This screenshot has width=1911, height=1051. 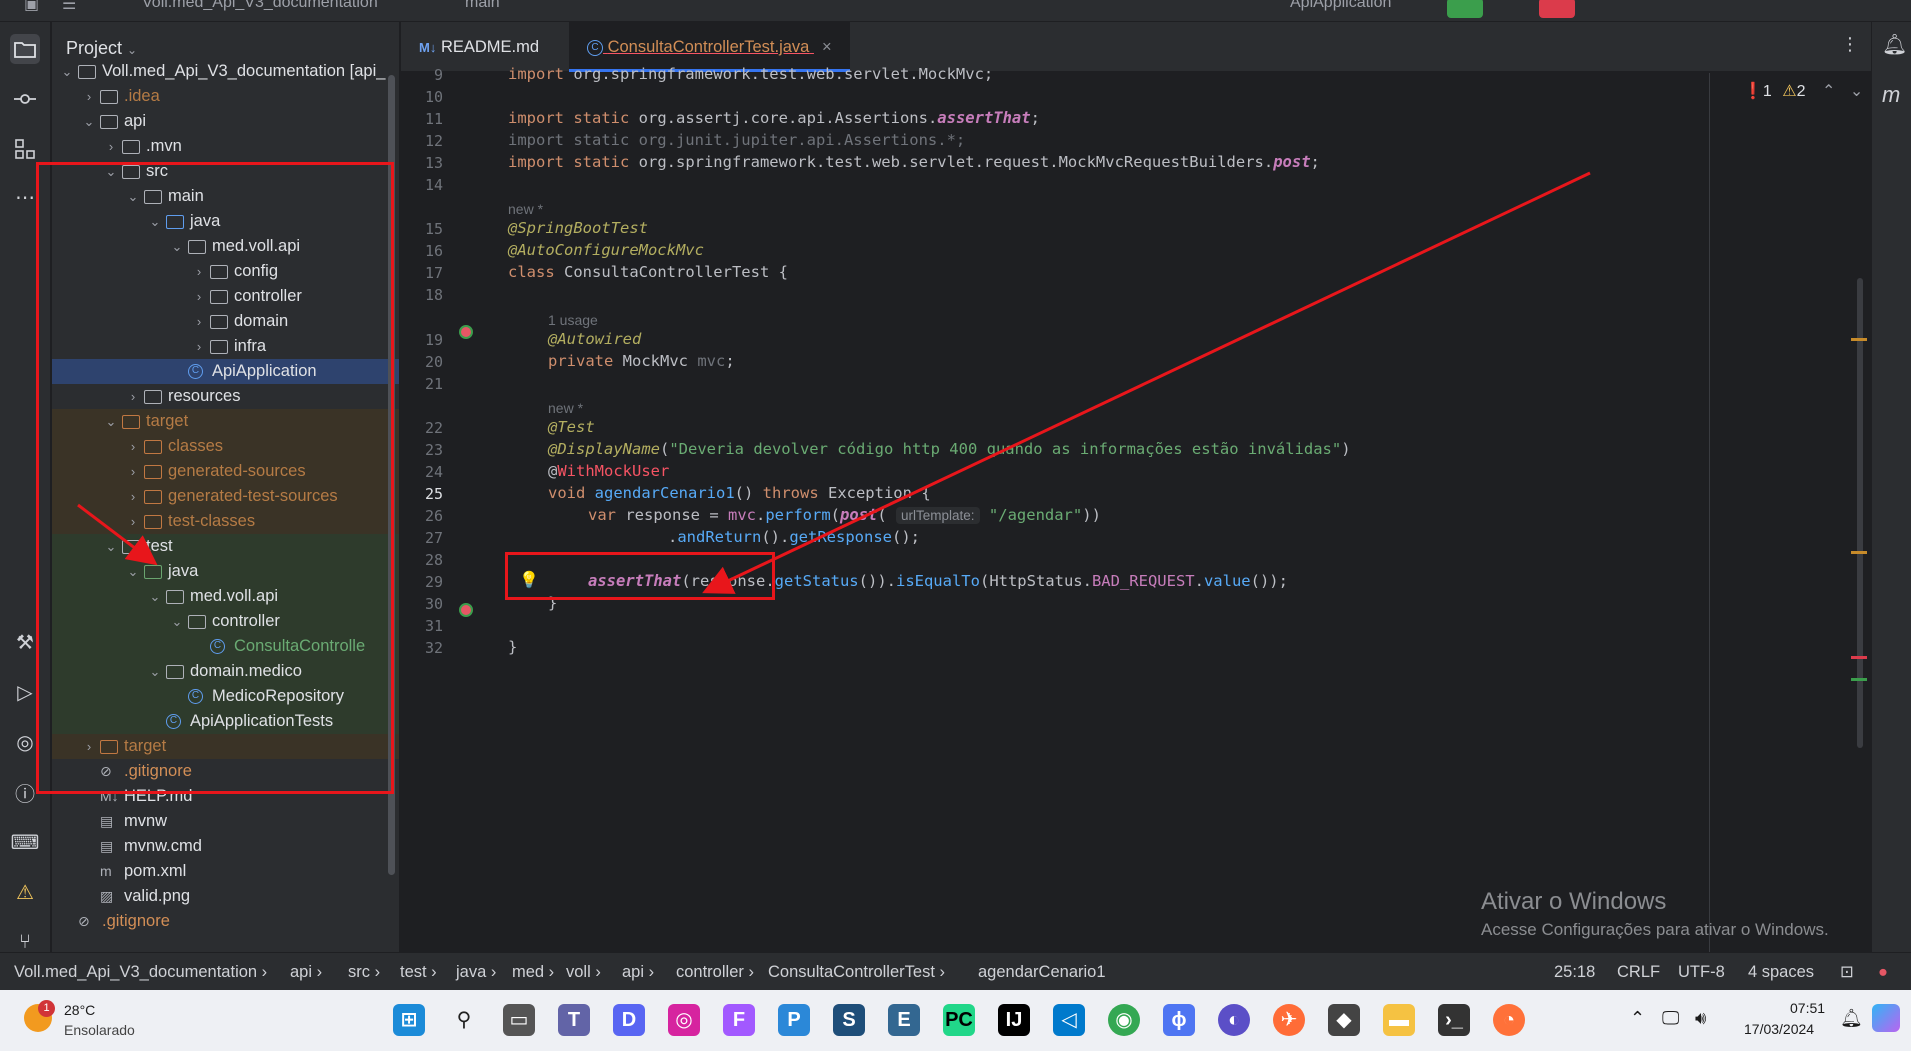 What do you see at coordinates (959, 1020) in the screenshot?
I see `pycharm-icon: PC` at bounding box center [959, 1020].